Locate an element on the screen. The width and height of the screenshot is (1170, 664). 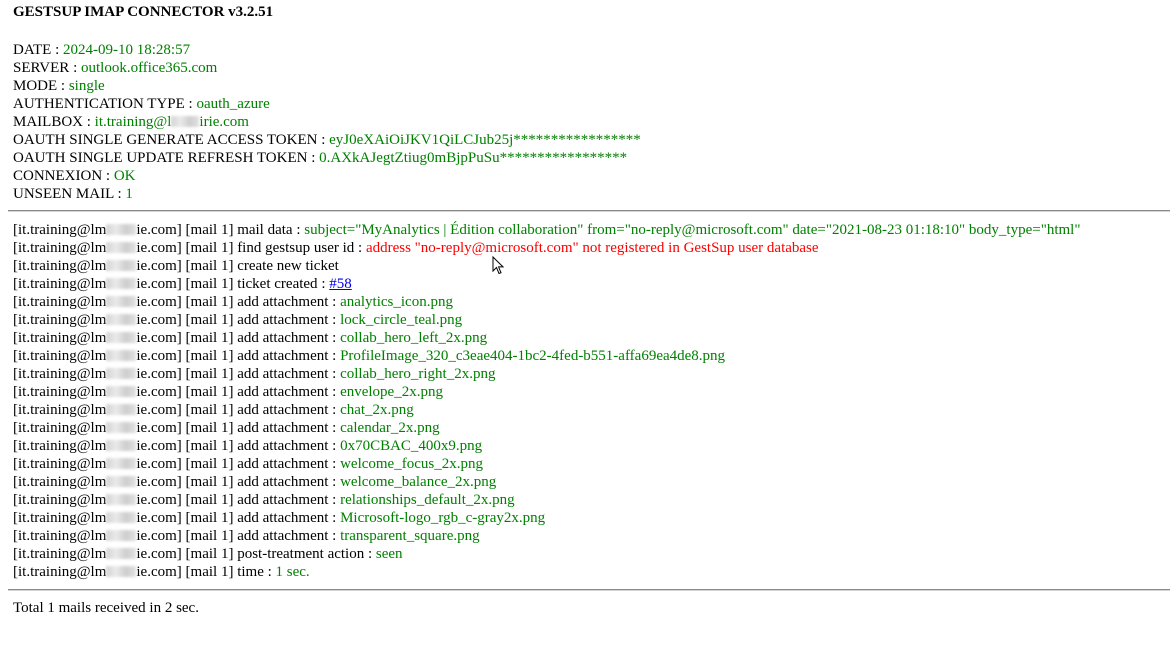
log-value: relationships_default_2x.png is located at coordinates (427, 500).